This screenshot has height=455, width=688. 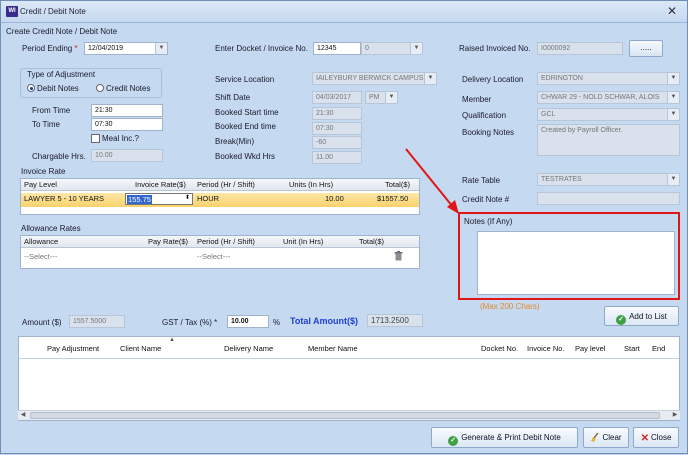 What do you see at coordinates (172, 340) in the screenshot?
I see `sort-up-icon: ▲` at bounding box center [172, 340].